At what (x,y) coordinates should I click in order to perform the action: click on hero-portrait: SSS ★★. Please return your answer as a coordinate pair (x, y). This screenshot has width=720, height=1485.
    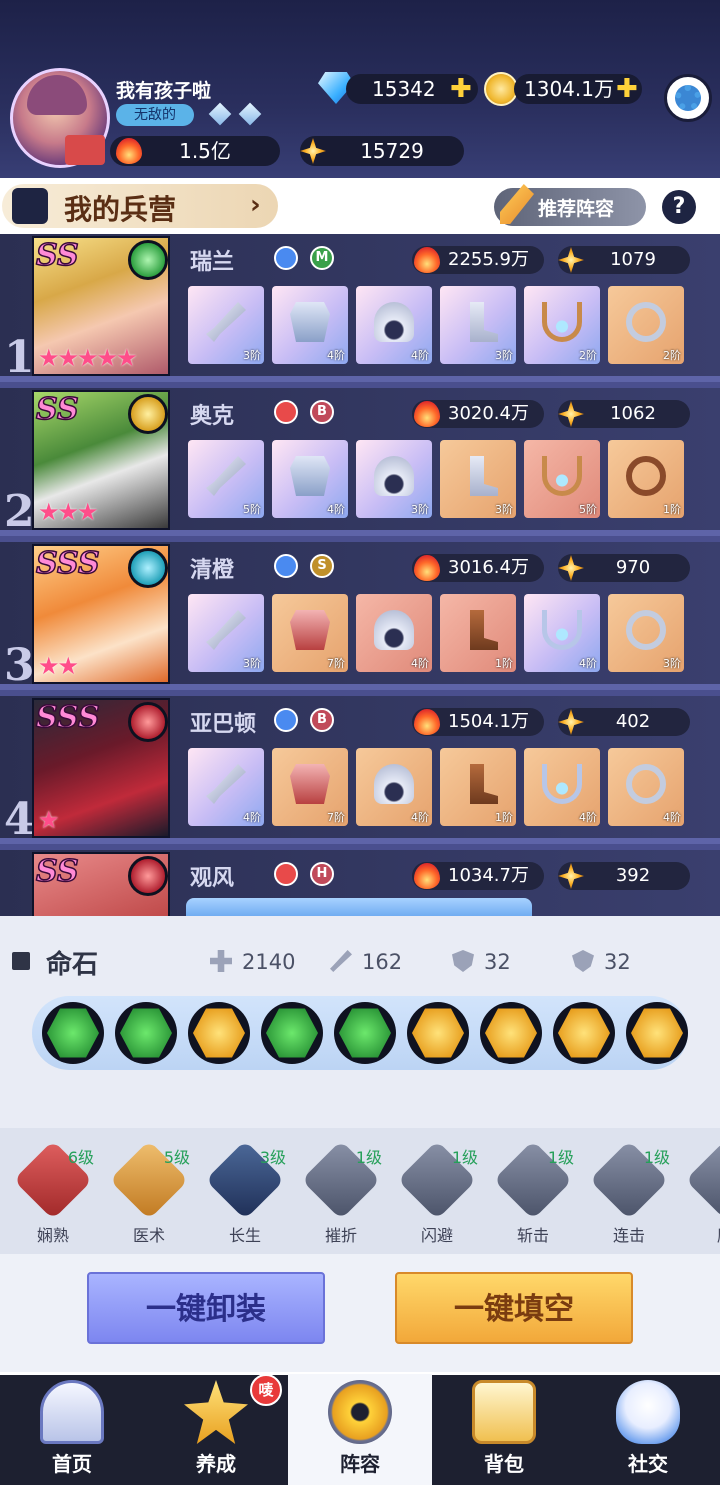
    Looking at the image, I should click on (101, 614).